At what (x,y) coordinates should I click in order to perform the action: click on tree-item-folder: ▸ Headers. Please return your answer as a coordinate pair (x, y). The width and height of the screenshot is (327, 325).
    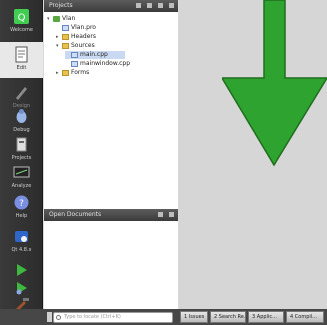
    Looking at the image, I should click on (76, 37).